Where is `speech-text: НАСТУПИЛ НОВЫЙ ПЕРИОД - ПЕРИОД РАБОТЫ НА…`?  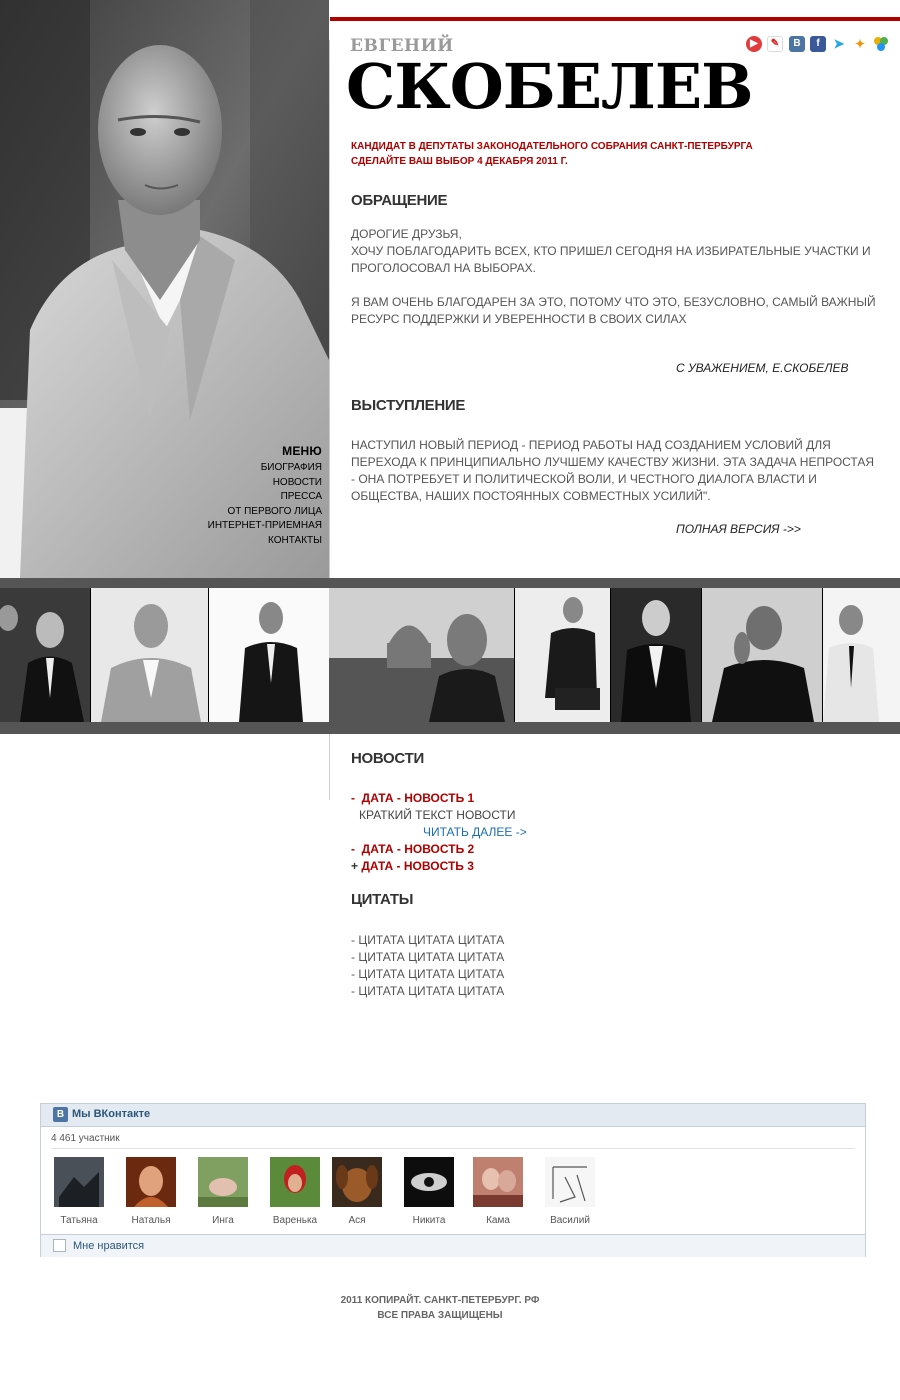
speech-text: НАСТУПИЛ НОВЫЙ ПЕРИОД - ПЕРИОД РАБОТЫ НА… is located at coordinates (613, 470).